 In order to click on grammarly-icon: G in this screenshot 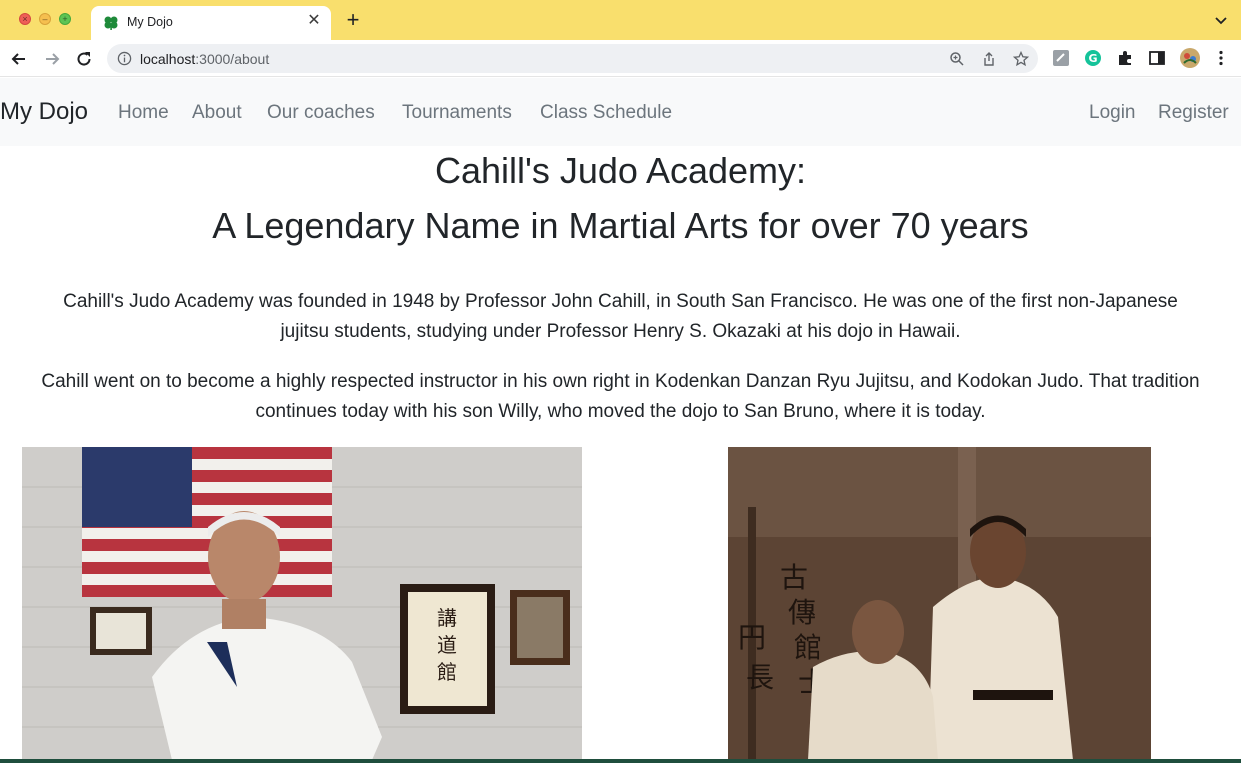, I will do `click(1093, 58)`.